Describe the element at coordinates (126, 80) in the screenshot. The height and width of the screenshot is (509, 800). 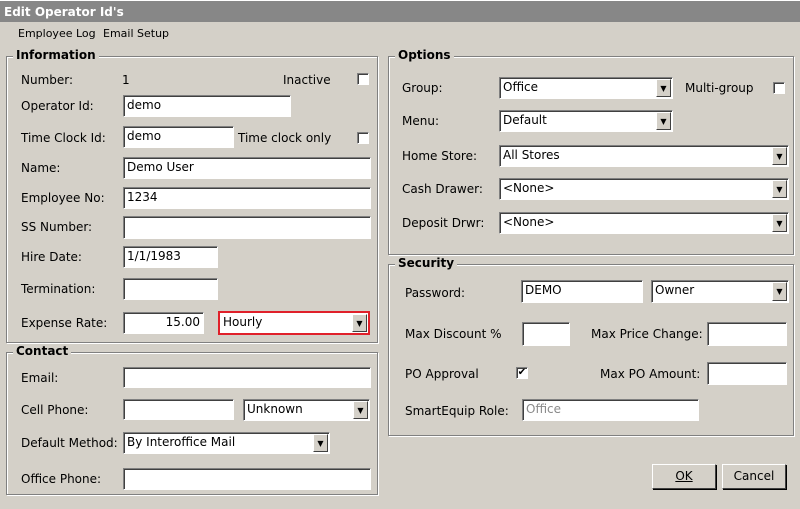
I see `number-value: 1` at that location.